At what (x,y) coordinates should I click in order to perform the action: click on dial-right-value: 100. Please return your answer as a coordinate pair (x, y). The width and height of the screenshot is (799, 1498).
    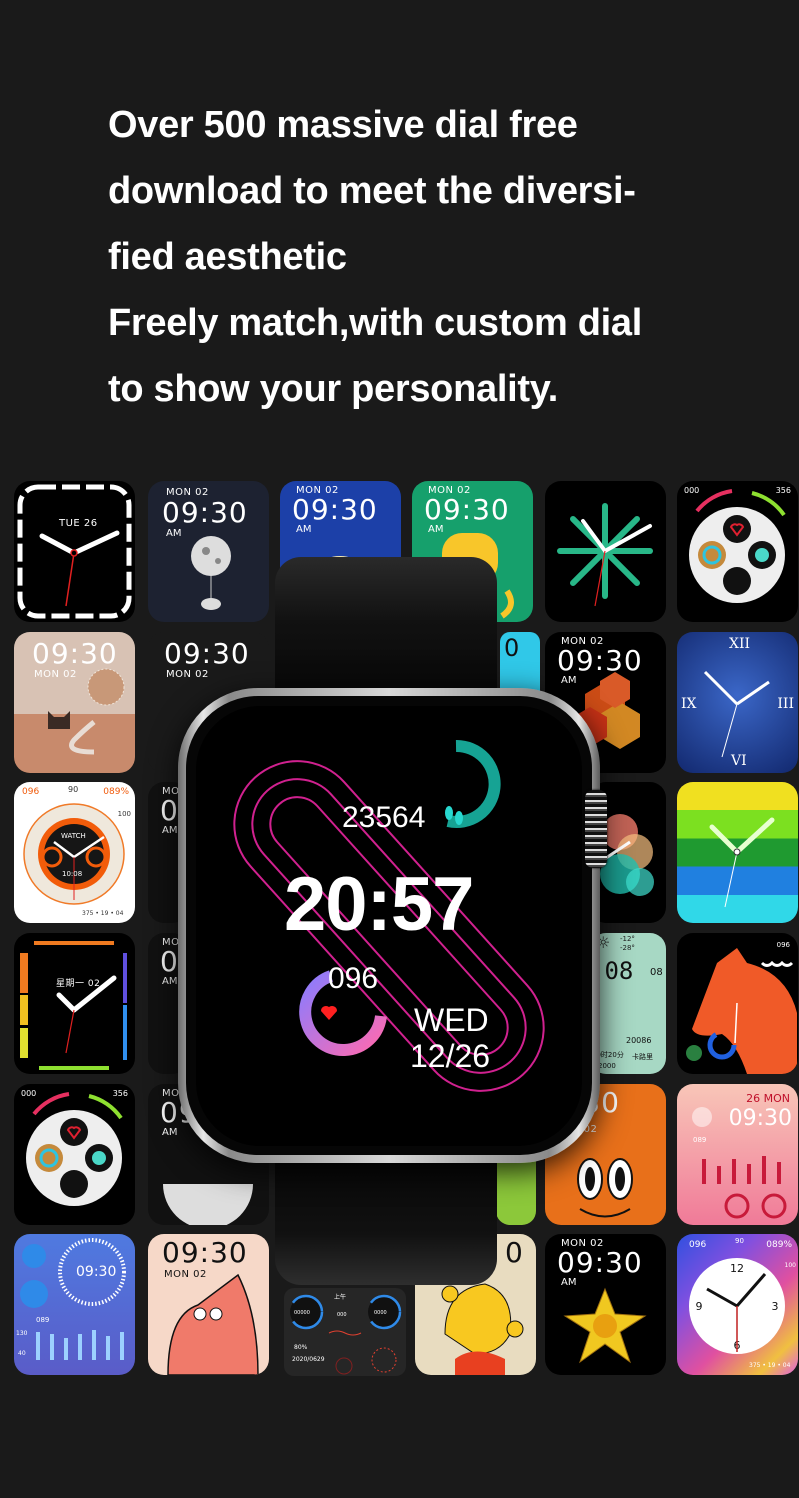
    Looking at the image, I should click on (790, 1265).